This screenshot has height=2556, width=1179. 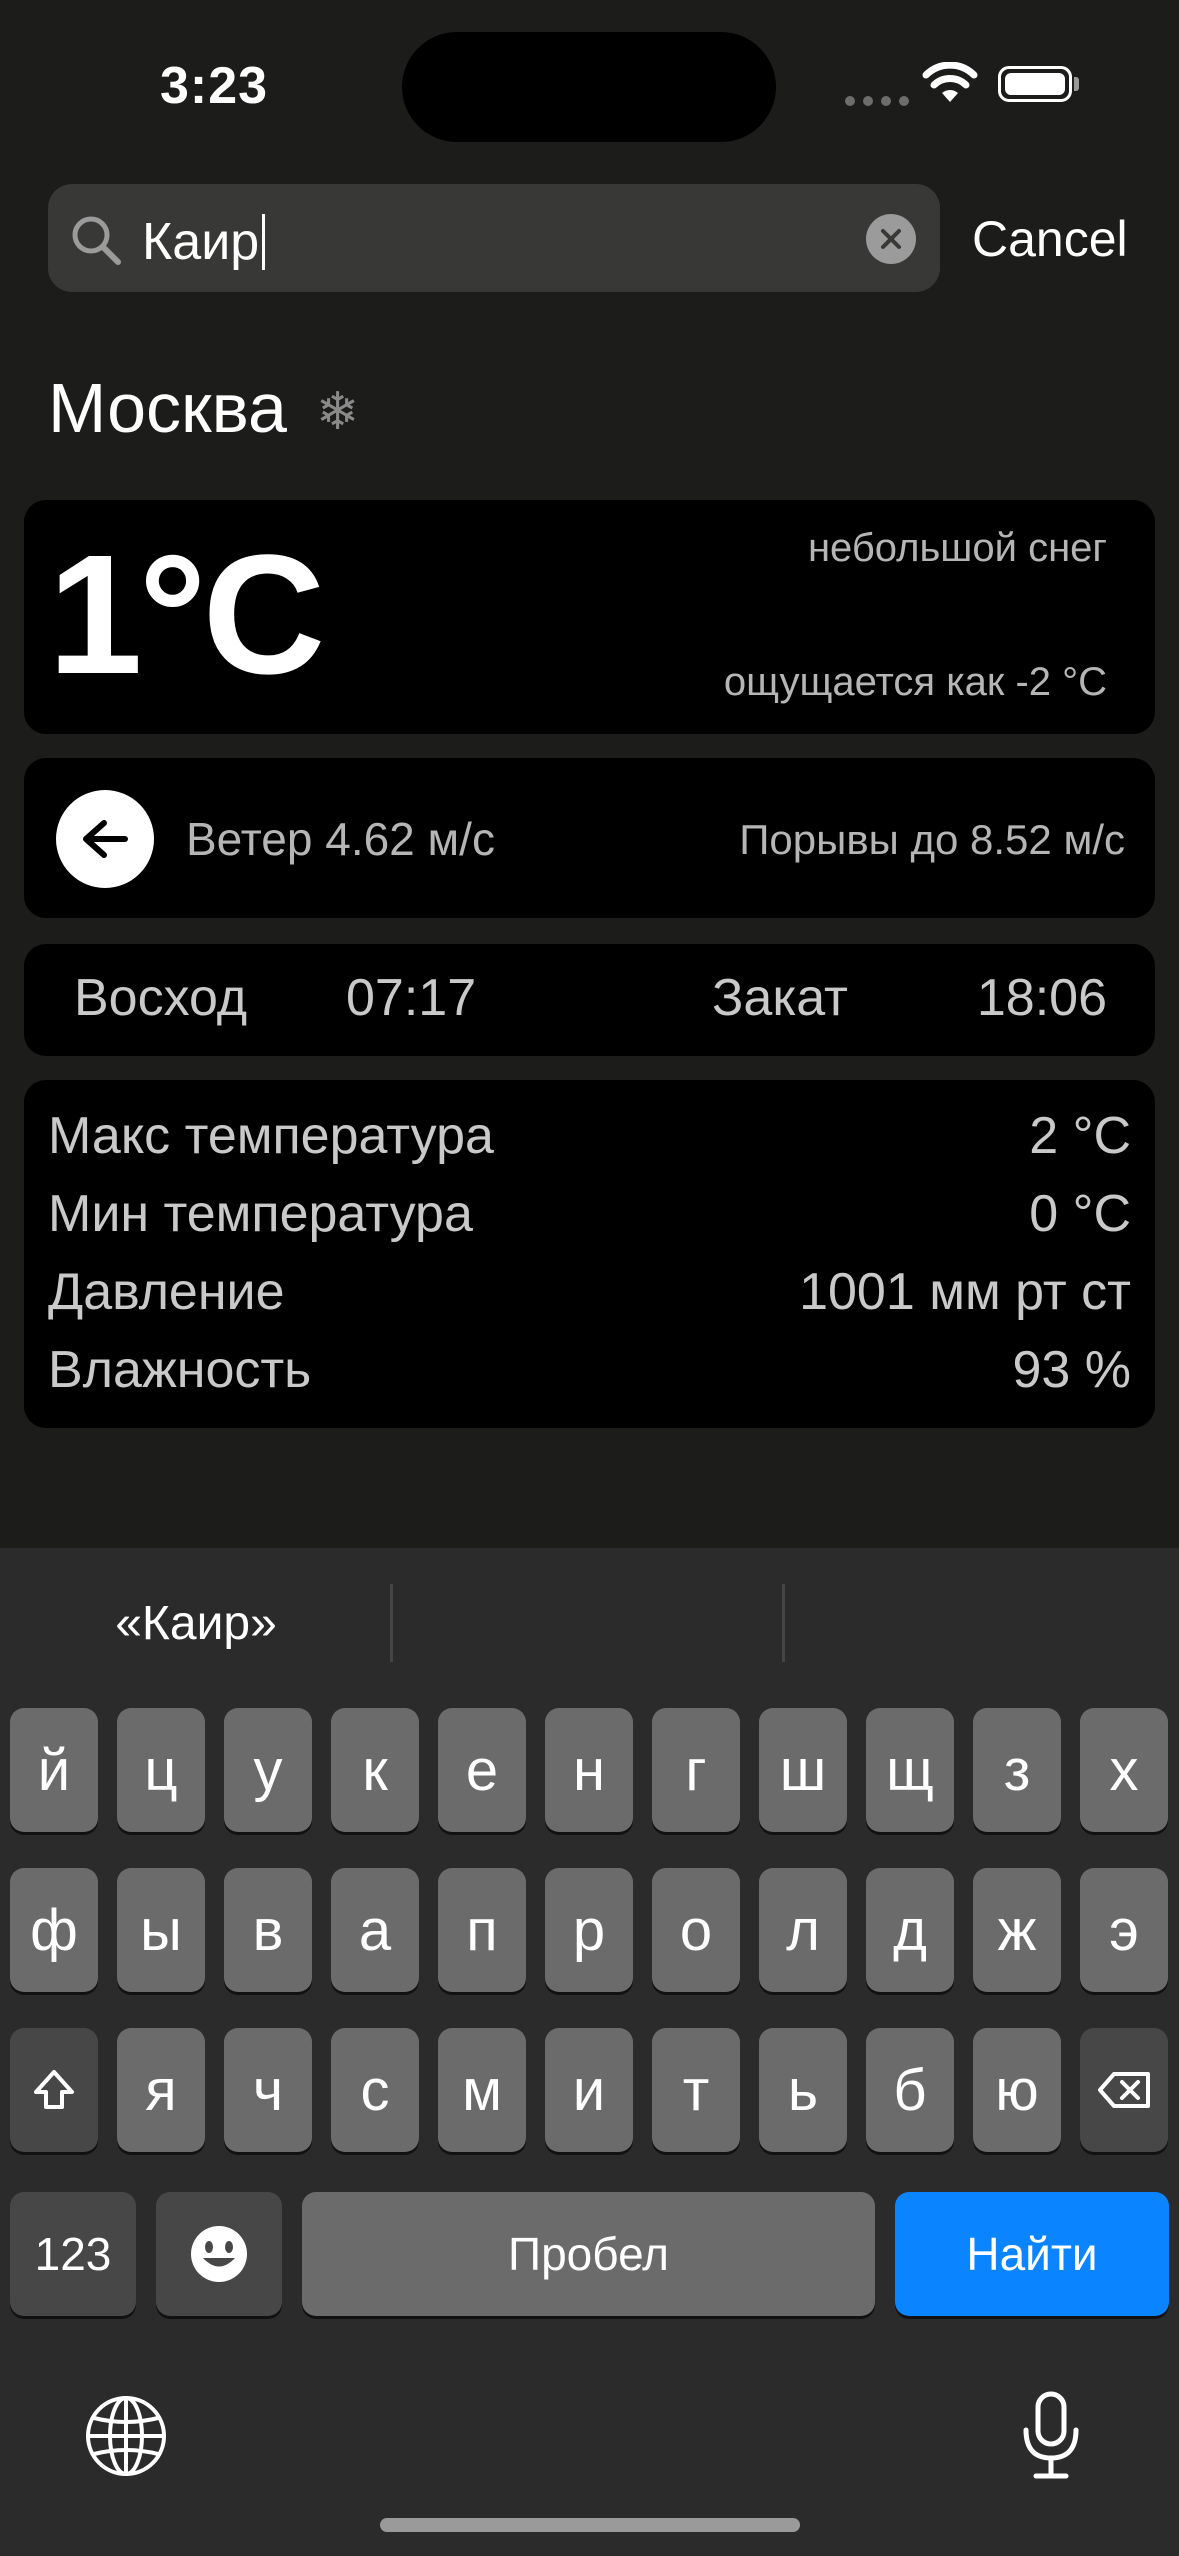 What do you see at coordinates (1051, 2436) in the screenshot?
I see `microphone-icon` at bounding box center [1051, 2436].